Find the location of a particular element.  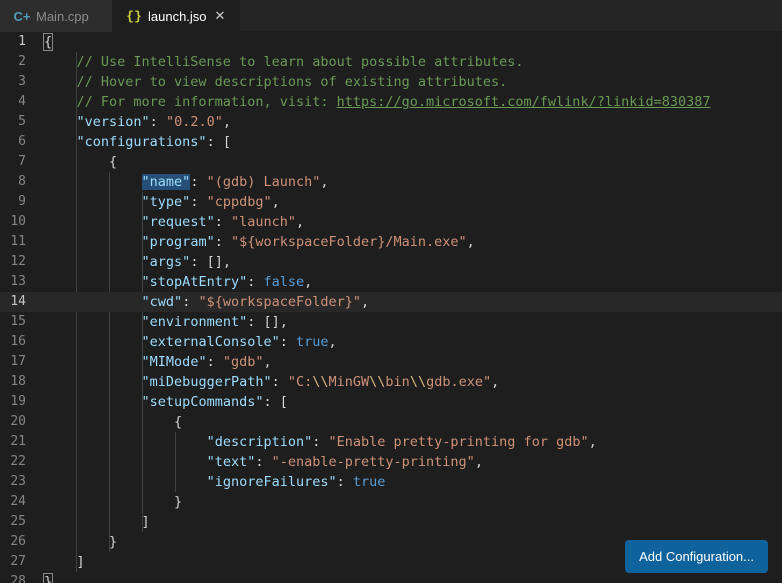

code-line: 22 "text": "-enable-pretty-printing", is located at coordinates (391, 462).